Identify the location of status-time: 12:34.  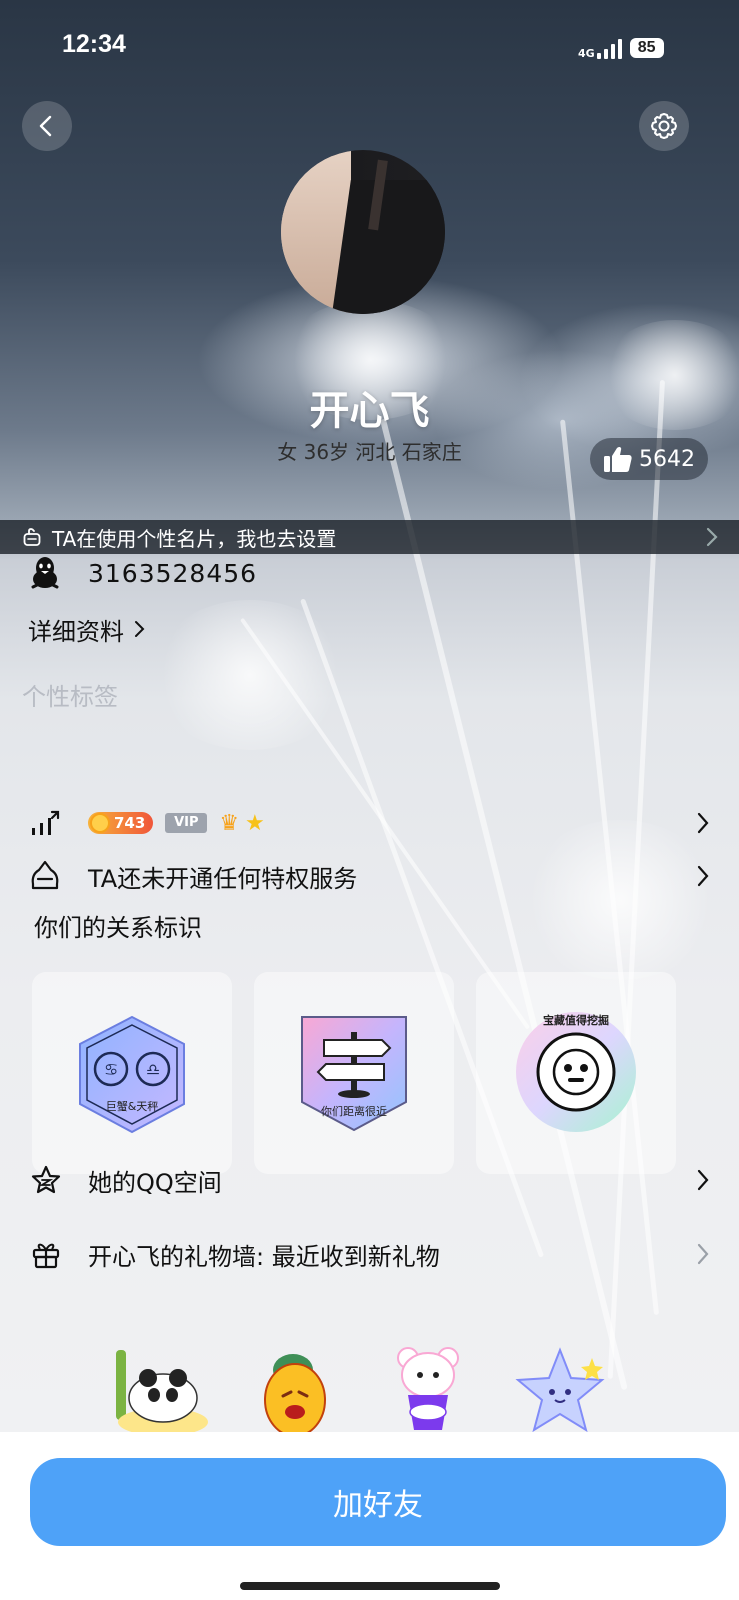
(94, 44).